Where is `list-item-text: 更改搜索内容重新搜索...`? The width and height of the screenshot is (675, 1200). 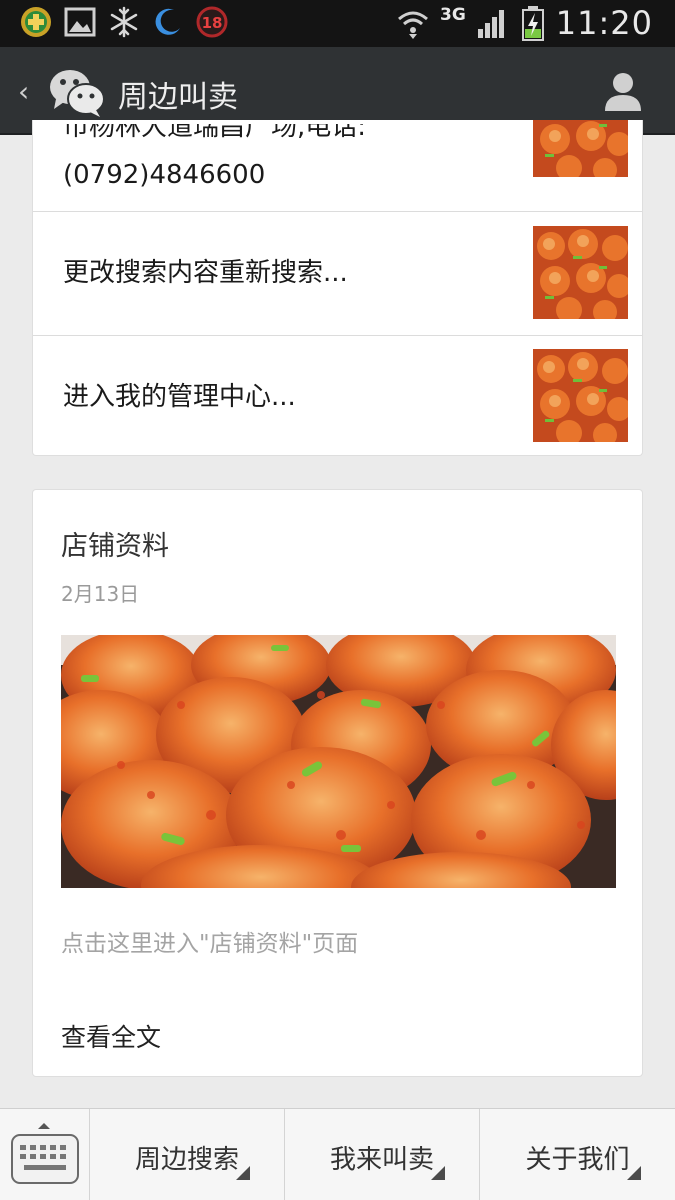 list-item-text: 更改搜索内容重新搜索... is located at coordinates (205, 273).